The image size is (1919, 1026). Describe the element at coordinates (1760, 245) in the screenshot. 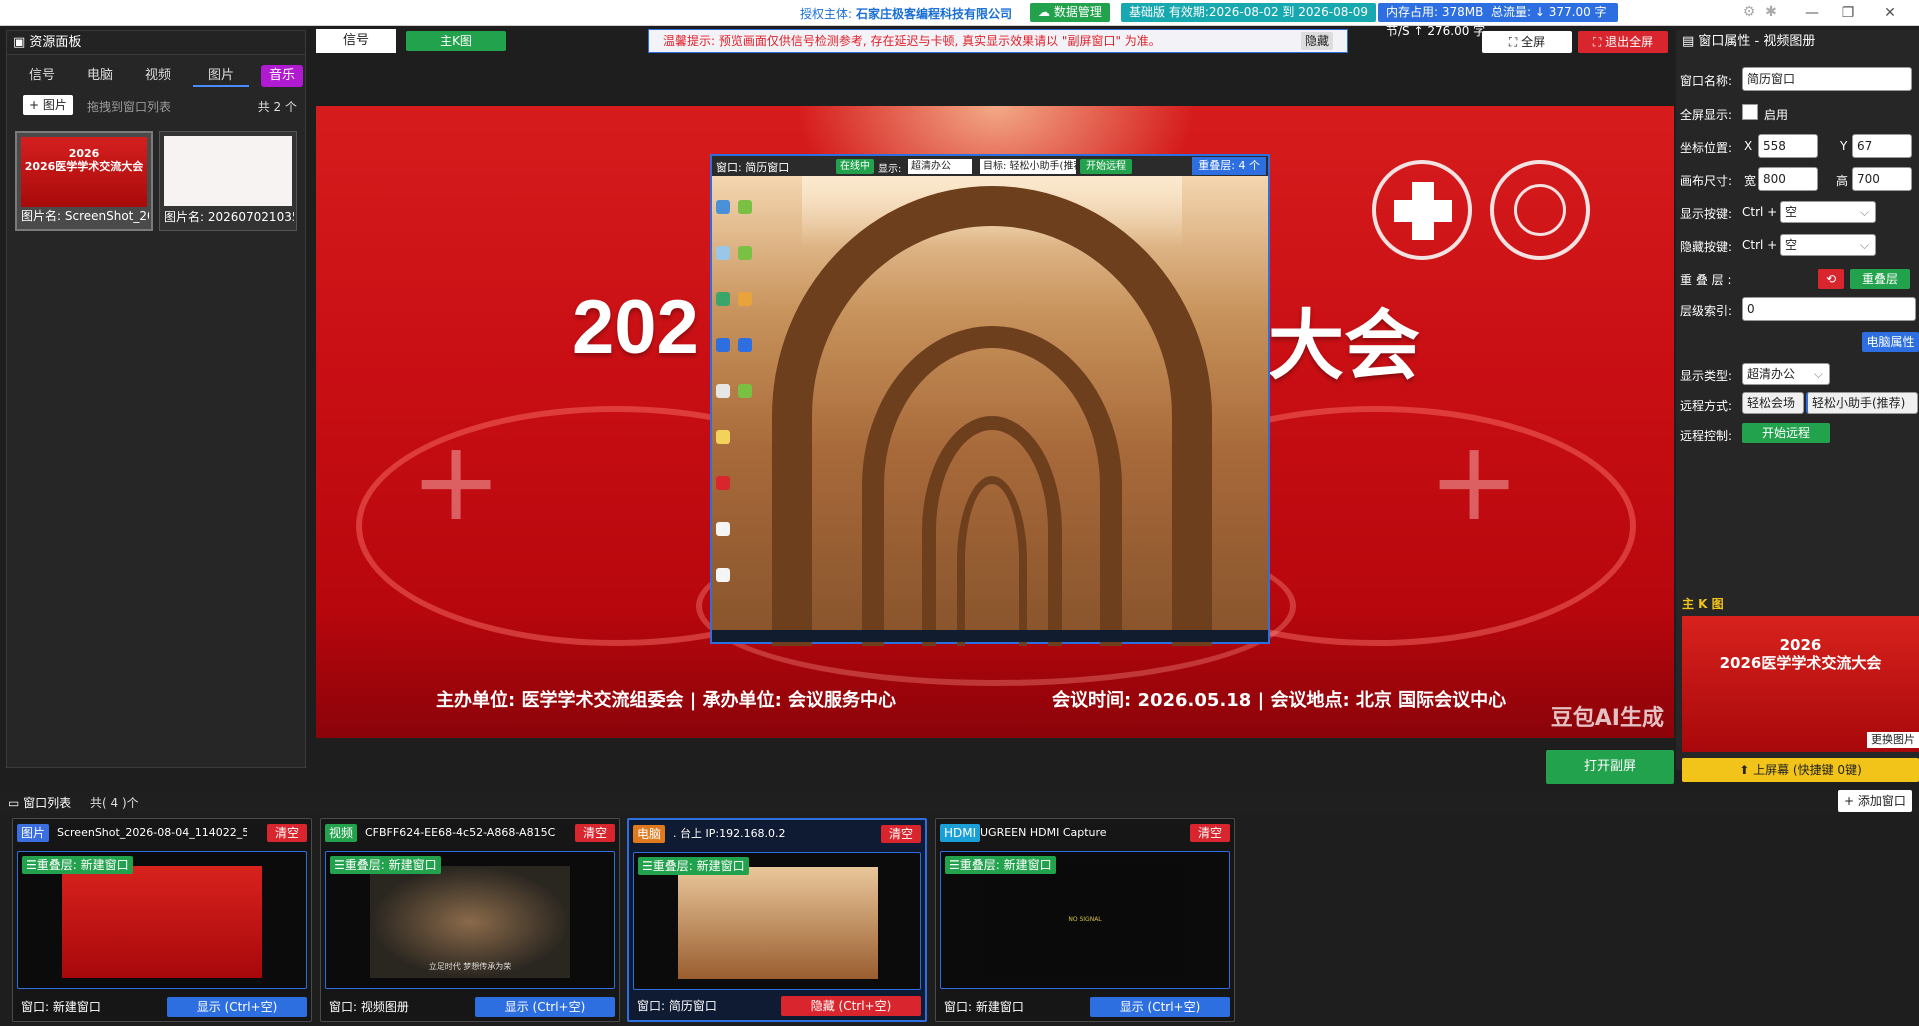

I see `hide-key-mod: Ctrl +` at that location.